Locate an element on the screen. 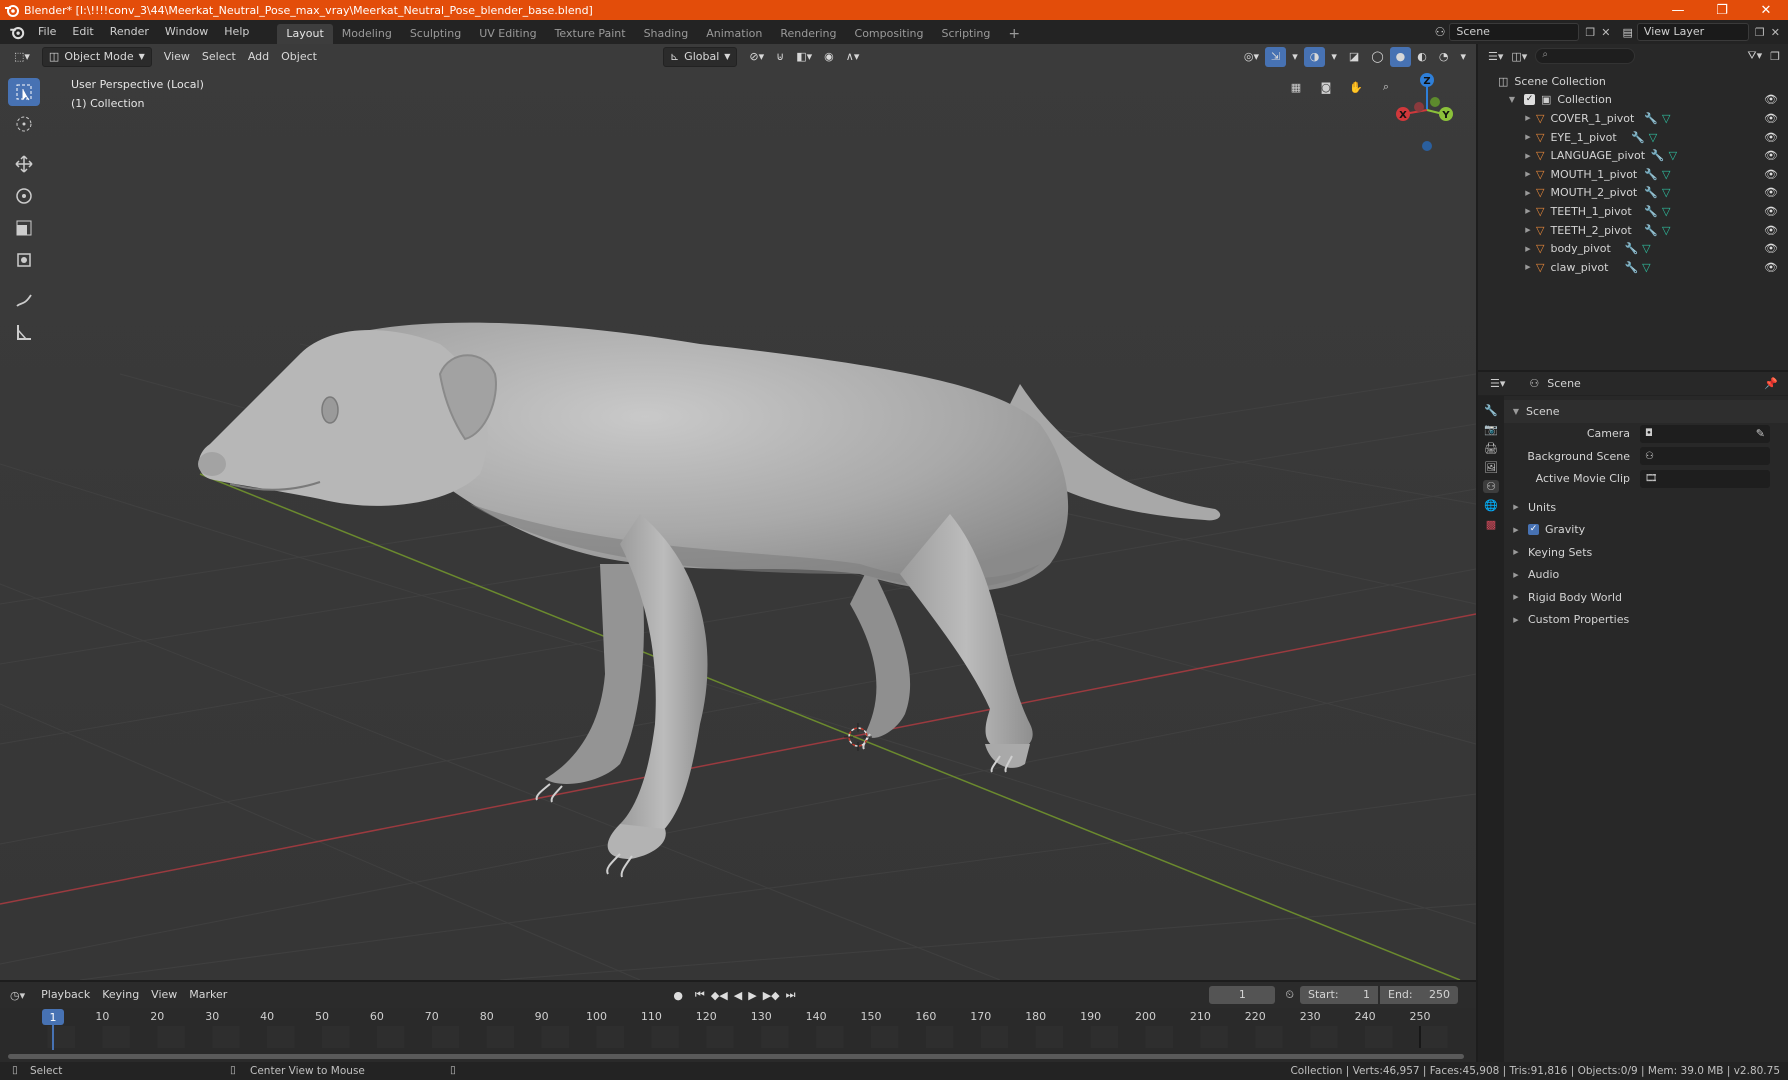  outliner-object-row: ▶ ▽ TEETH_2_pivot 🔧 ▽ 👁 is located at coordinates (1633, 230).